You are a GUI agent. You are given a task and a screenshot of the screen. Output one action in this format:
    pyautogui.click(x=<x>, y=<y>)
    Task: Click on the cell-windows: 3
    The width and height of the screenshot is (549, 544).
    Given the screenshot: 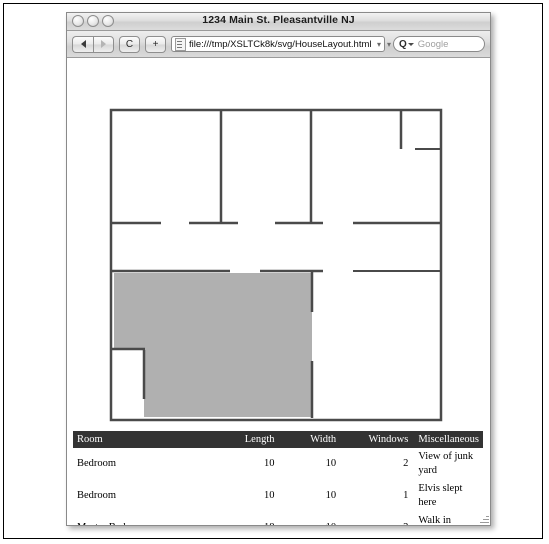 What is the action you would take?
    pyautogui.click(x=376, y=518)
    